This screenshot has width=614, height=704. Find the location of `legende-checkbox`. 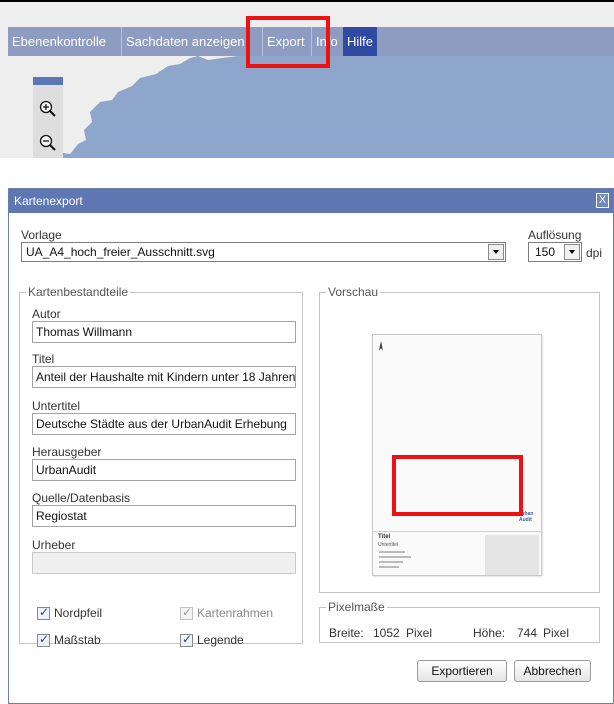

legende-checkbox is located at coordinates (186, 639).